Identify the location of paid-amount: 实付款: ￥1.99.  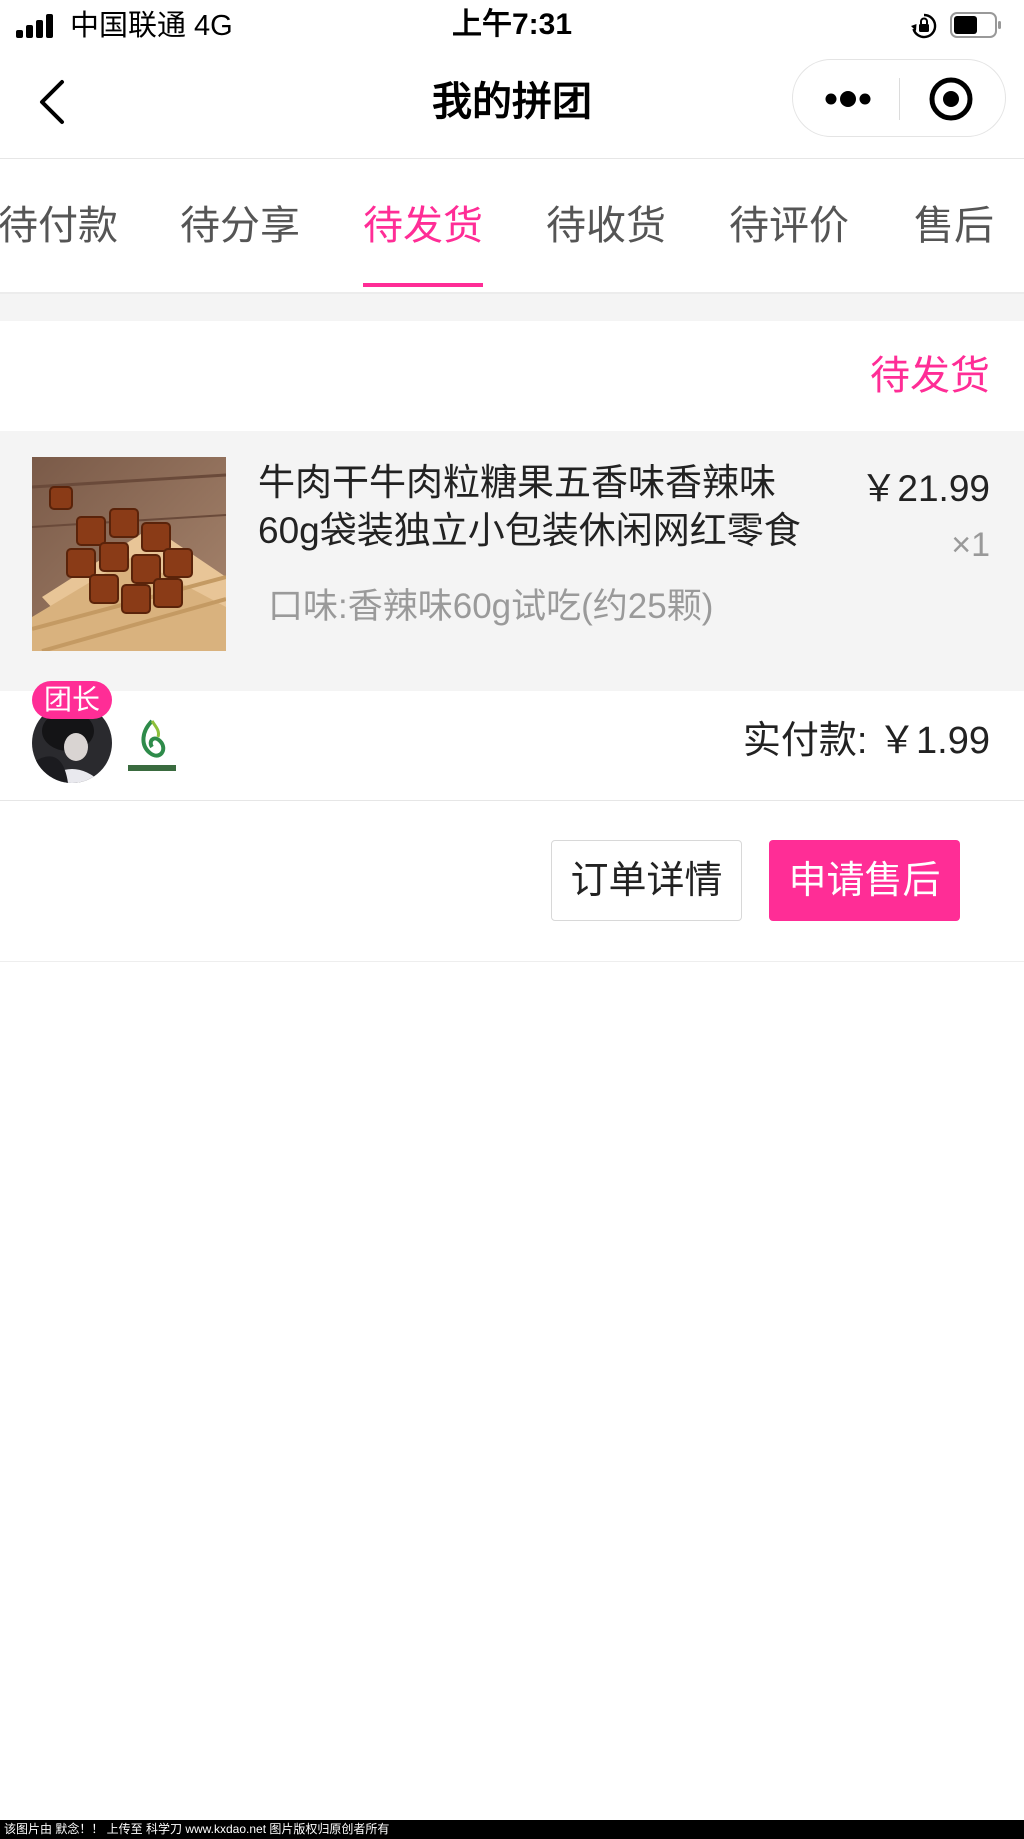
(866, 741).